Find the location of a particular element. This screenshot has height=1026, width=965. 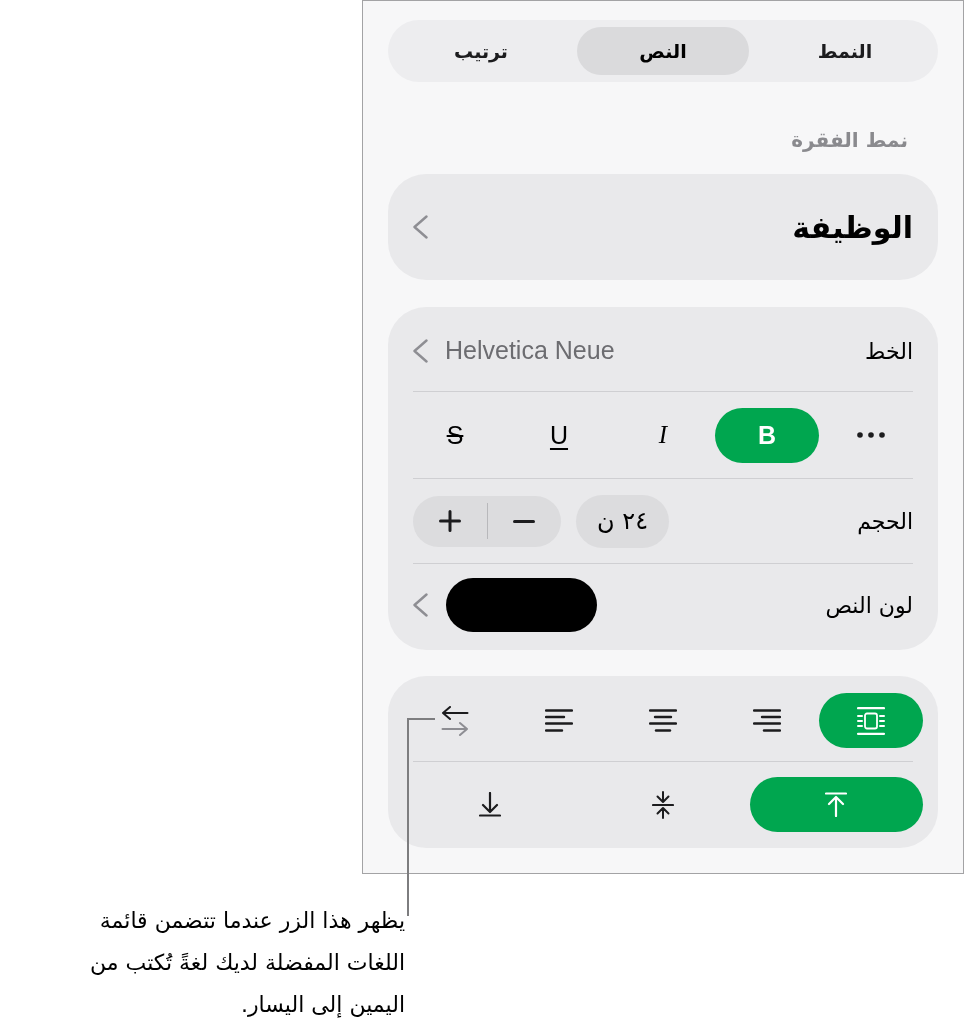

align-left-button is located at coordinates (559, 720).